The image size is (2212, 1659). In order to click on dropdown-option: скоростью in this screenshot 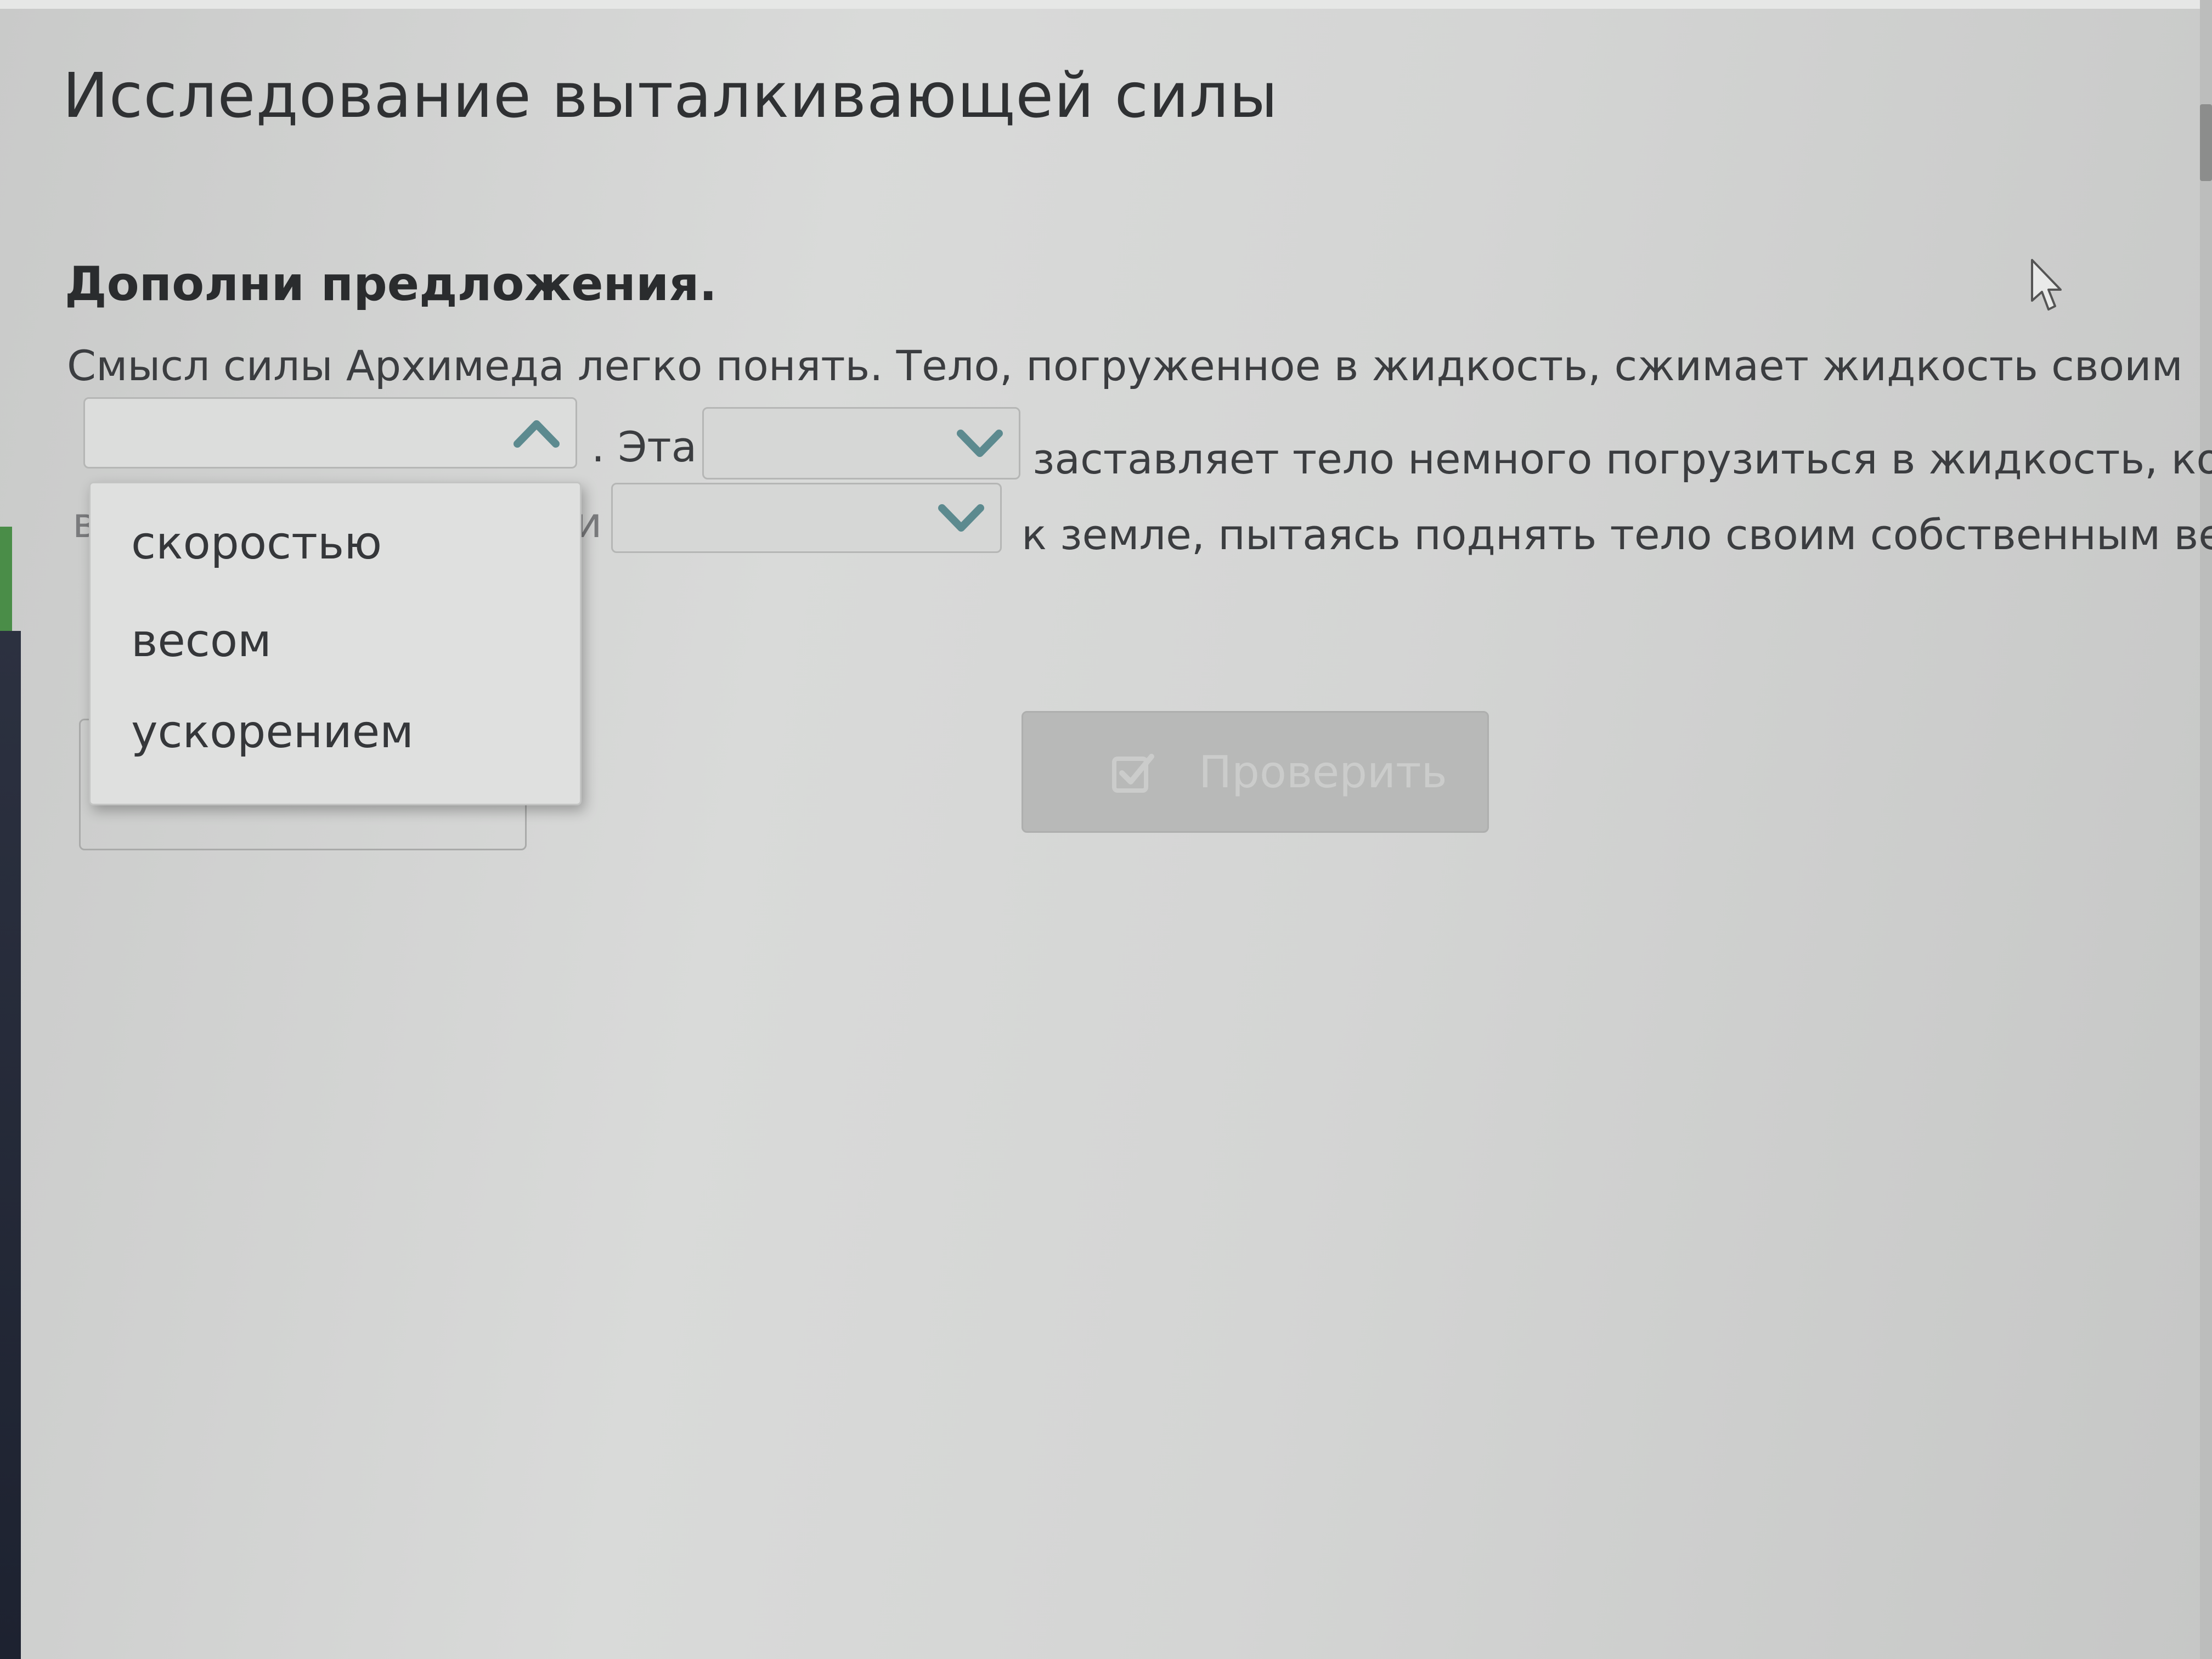, I will do `click(256, 543)`.